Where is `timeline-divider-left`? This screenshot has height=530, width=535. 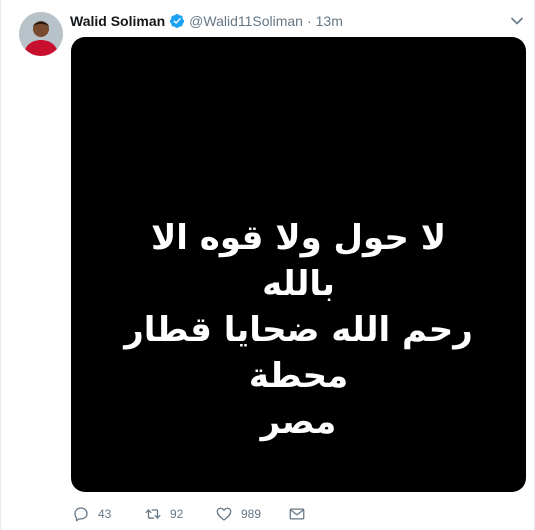 timeline-divider-left is located at coordinates (0, 265).